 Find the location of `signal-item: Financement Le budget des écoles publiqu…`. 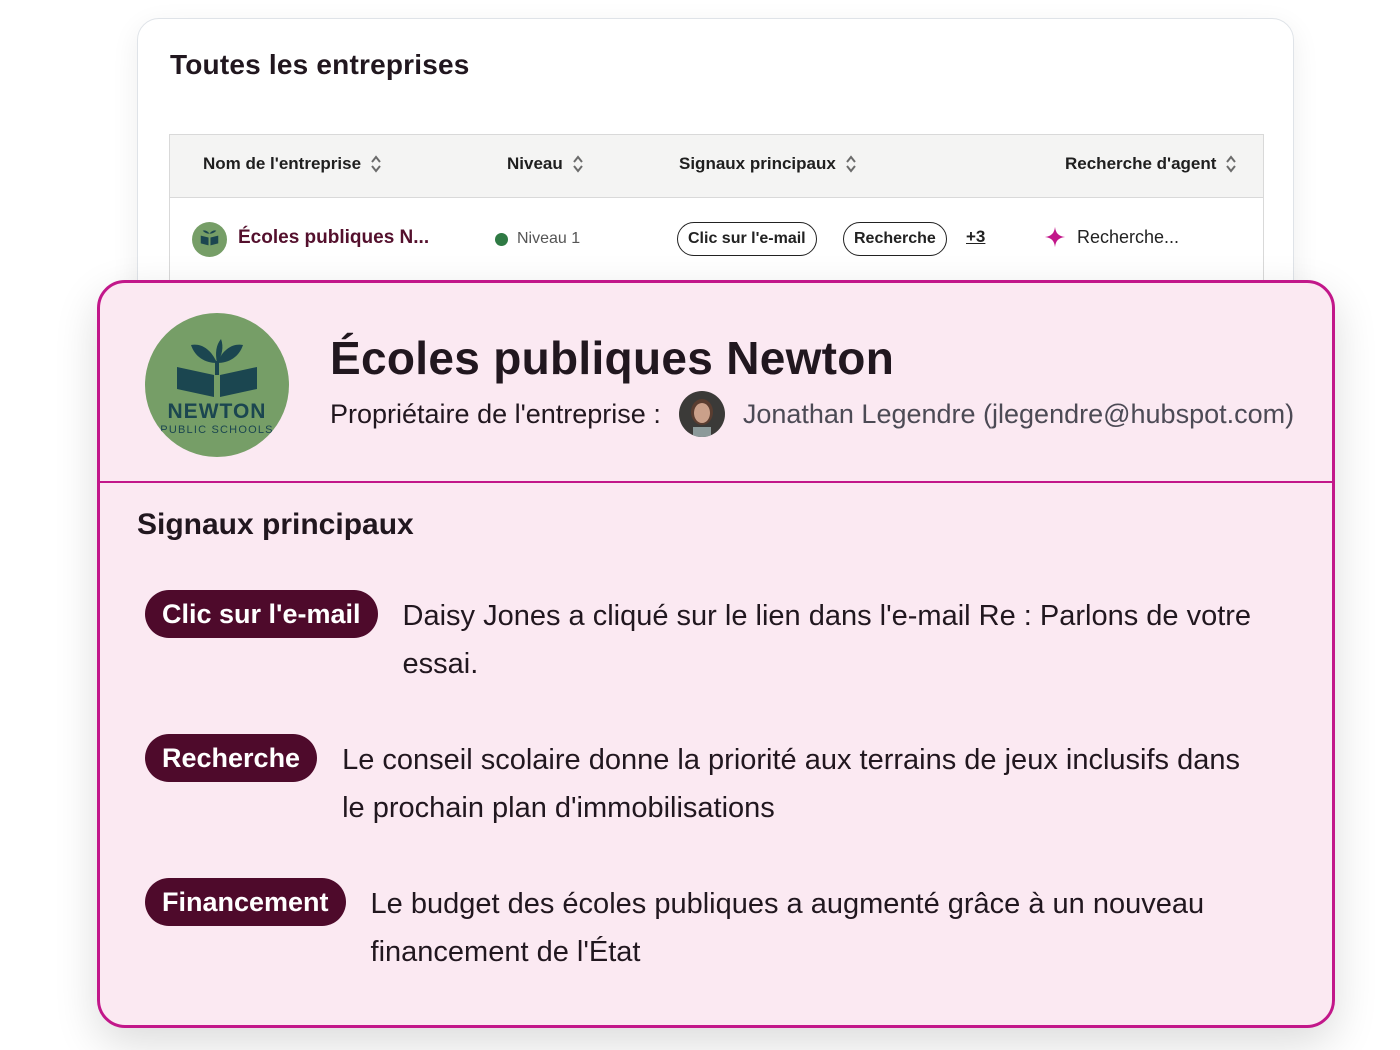

signal-item: Financement Le budget des écoles publiqu… is located at coordinates (710, 927).